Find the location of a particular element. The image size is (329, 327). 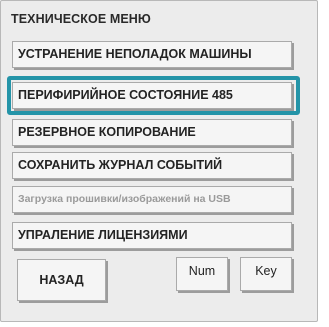

menu-title: ТЕХНИЧЕСКОЕ МЕНЮ is located at coordinates (81, 19).